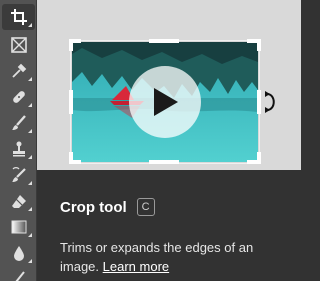 The height and width of the screenshot is (281, 320). I want to click on tooltip-title-row: Crop tool C, so click(107, 207).